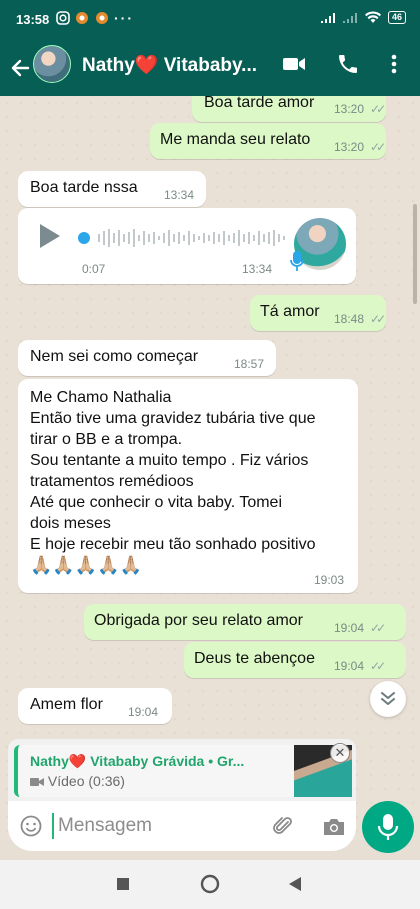 This screenshot has height=909, width=420. I want to click on close-reply-icon: ✕, so click(340, 753).